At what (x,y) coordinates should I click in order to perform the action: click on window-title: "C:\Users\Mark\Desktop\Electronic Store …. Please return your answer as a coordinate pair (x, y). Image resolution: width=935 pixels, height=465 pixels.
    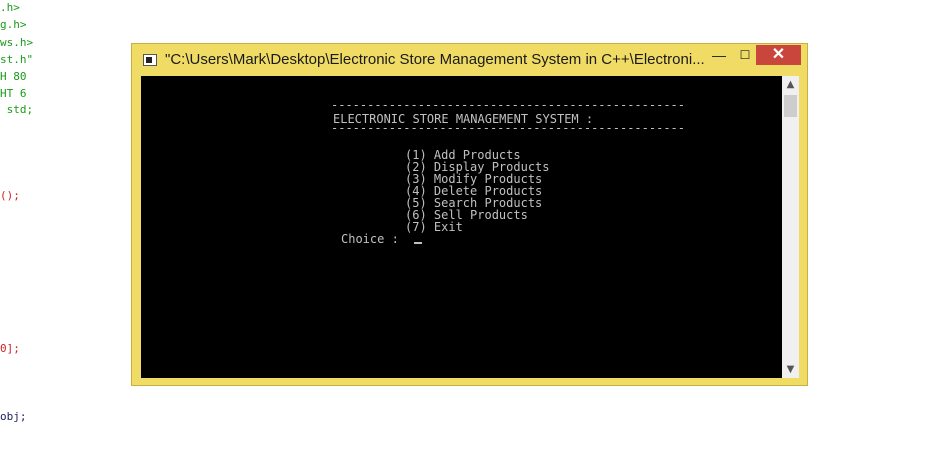
    Looking at the image, I should click on (435, 59).